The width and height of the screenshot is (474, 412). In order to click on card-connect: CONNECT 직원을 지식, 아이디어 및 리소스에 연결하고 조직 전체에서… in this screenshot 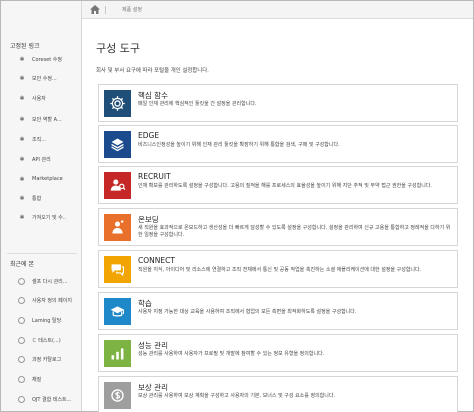, I will do `click(278, 269)`.